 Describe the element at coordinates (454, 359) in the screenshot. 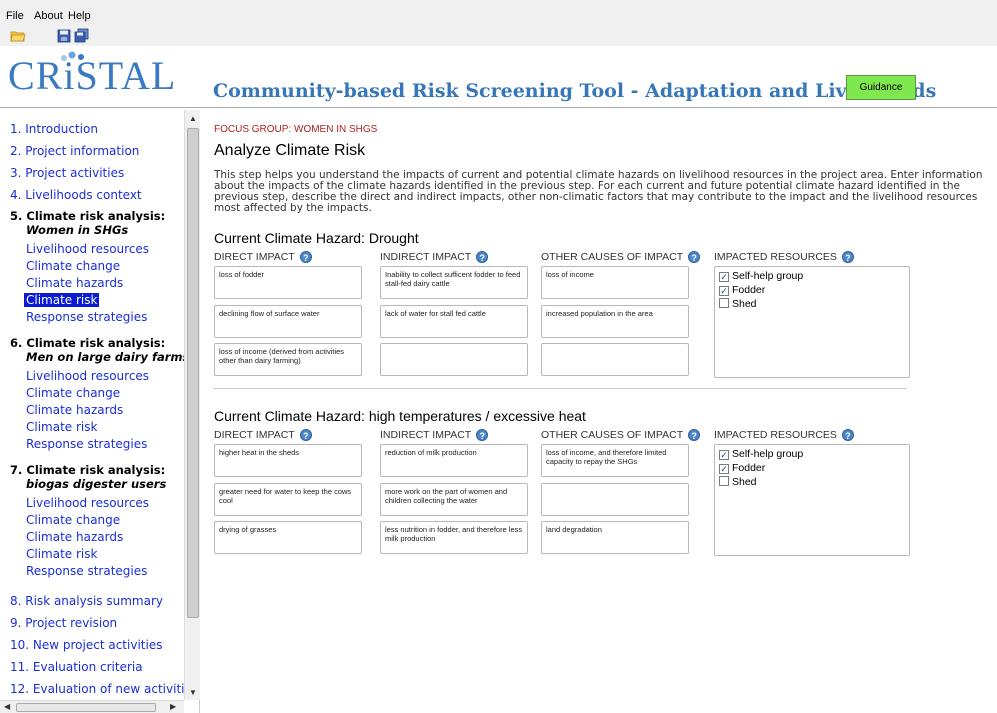

I see `hazard-1-row-3-indirect-field` at that location.